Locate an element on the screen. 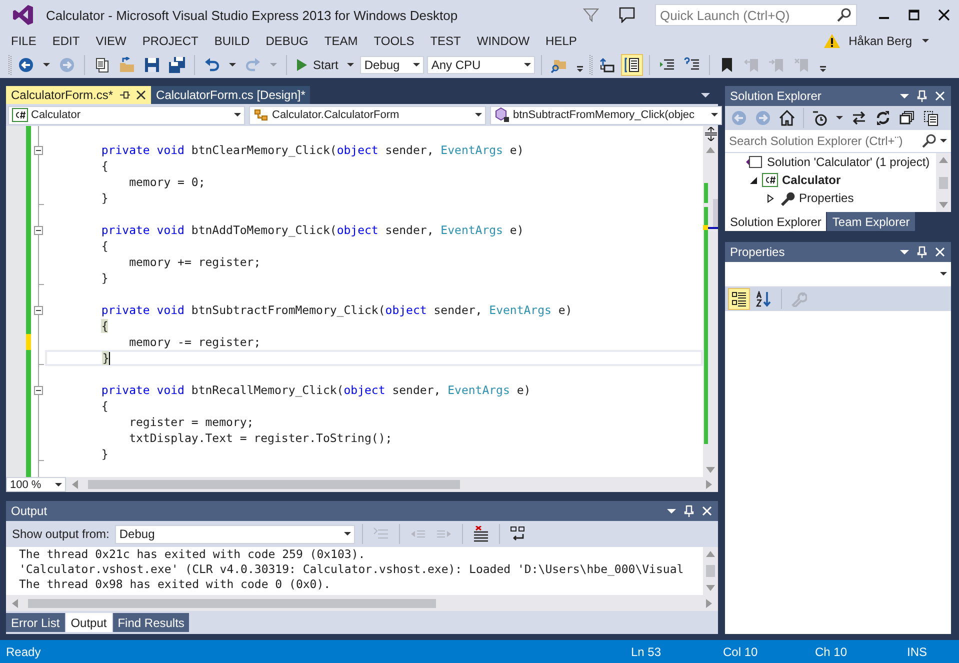 The width and height of the screenshot is (959, 663). user-menu: Håkan Berg is located at coordinates (880, 41).